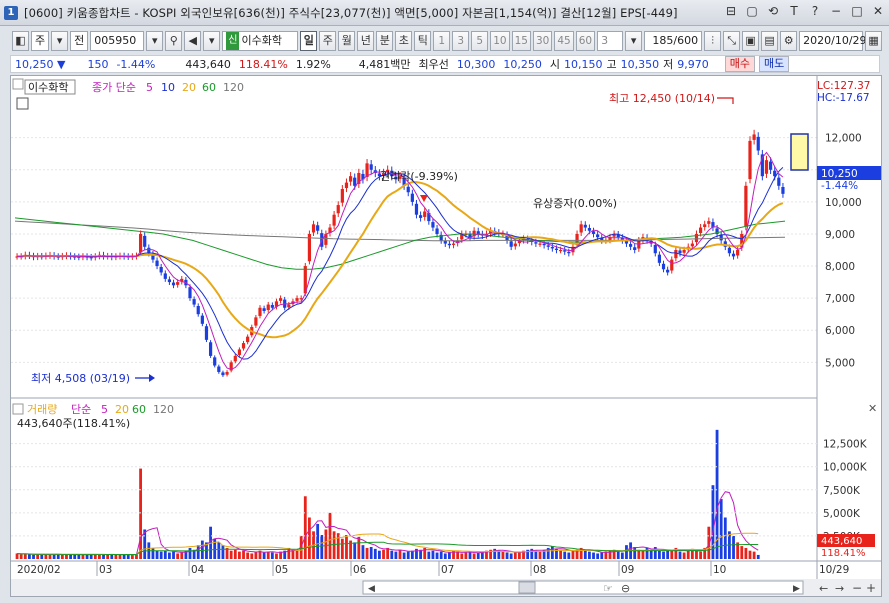  I want to click on interval-60: 60, so click(585, 41).